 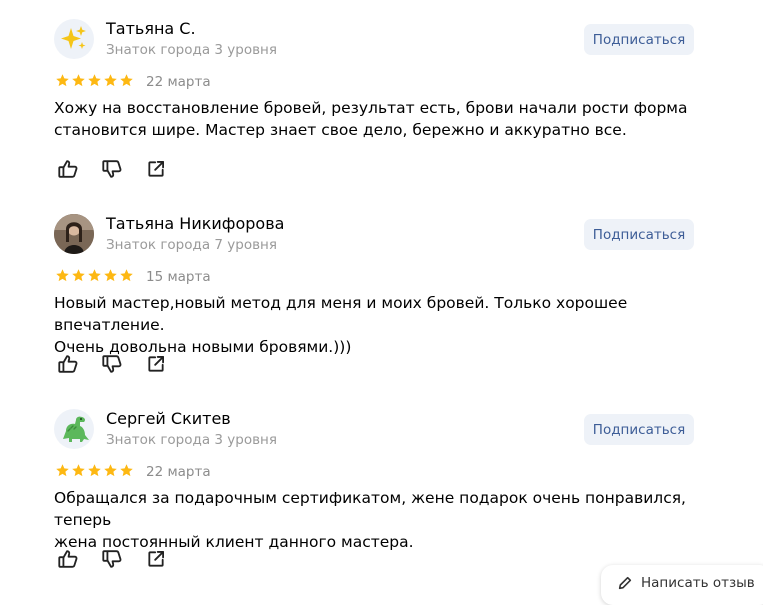 I want to click on pencil-icon, so click(x=625, y=583).